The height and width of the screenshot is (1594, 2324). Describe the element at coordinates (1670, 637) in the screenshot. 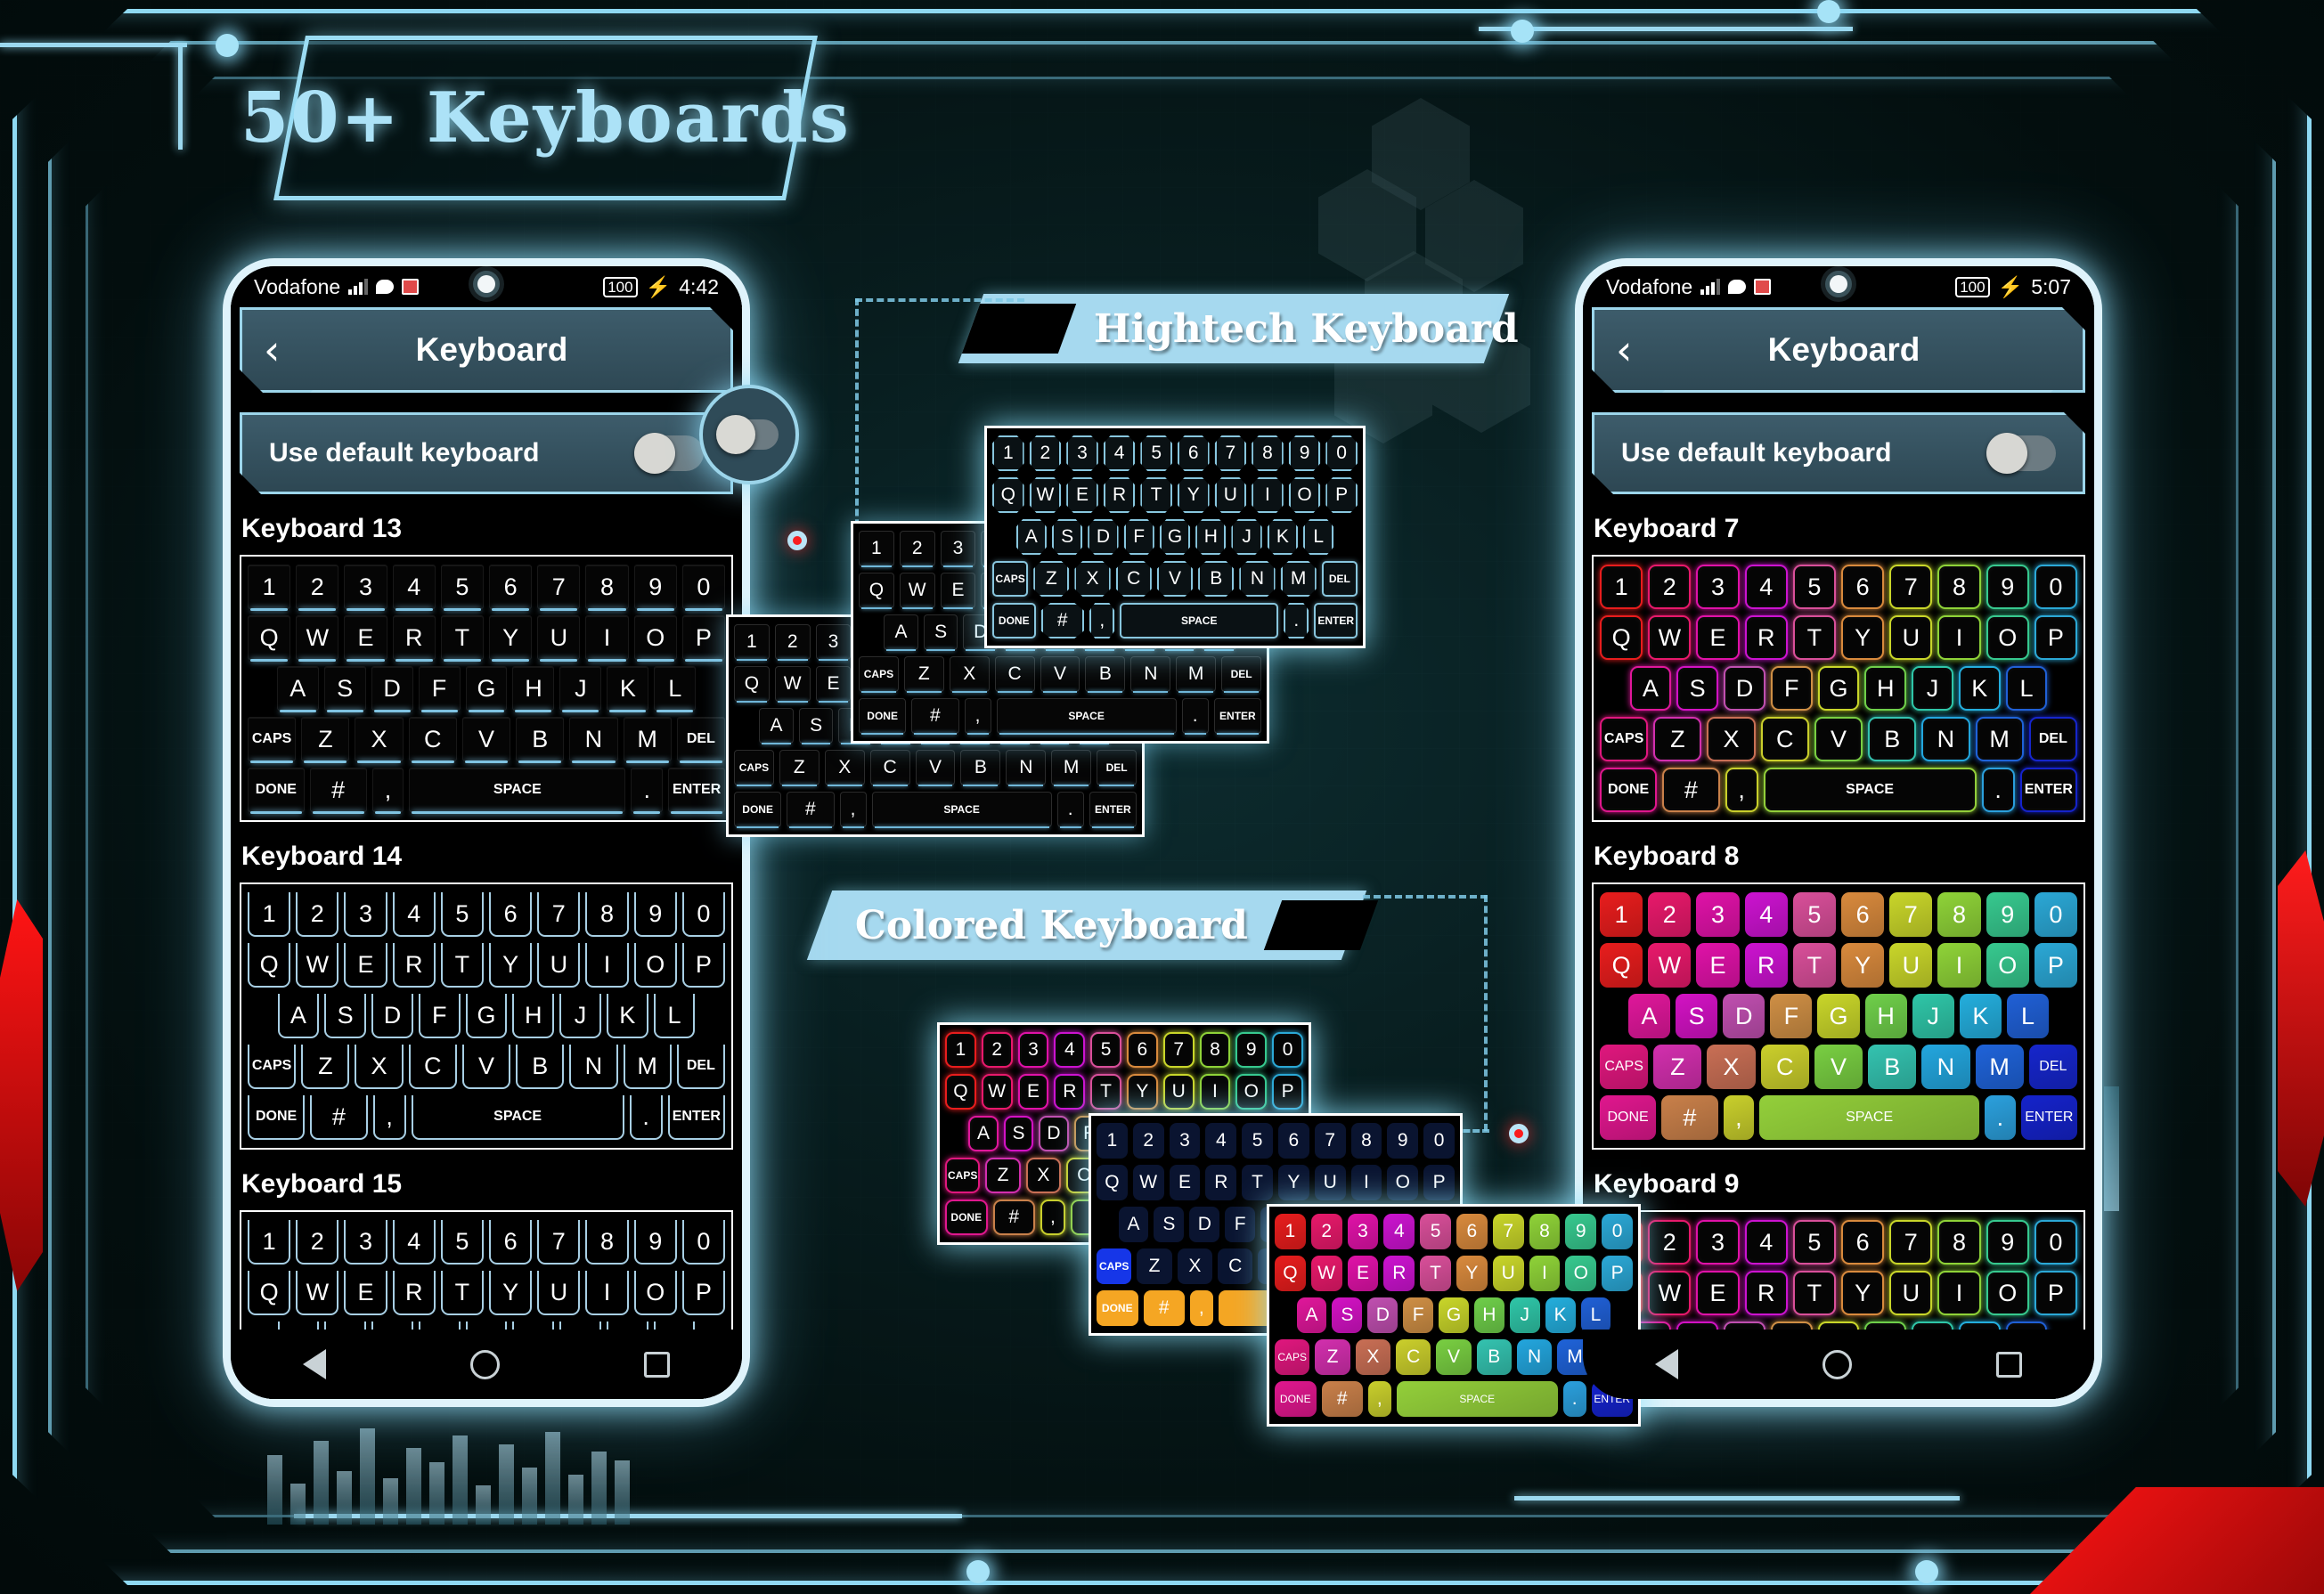

I see `key-w: W` at that location.